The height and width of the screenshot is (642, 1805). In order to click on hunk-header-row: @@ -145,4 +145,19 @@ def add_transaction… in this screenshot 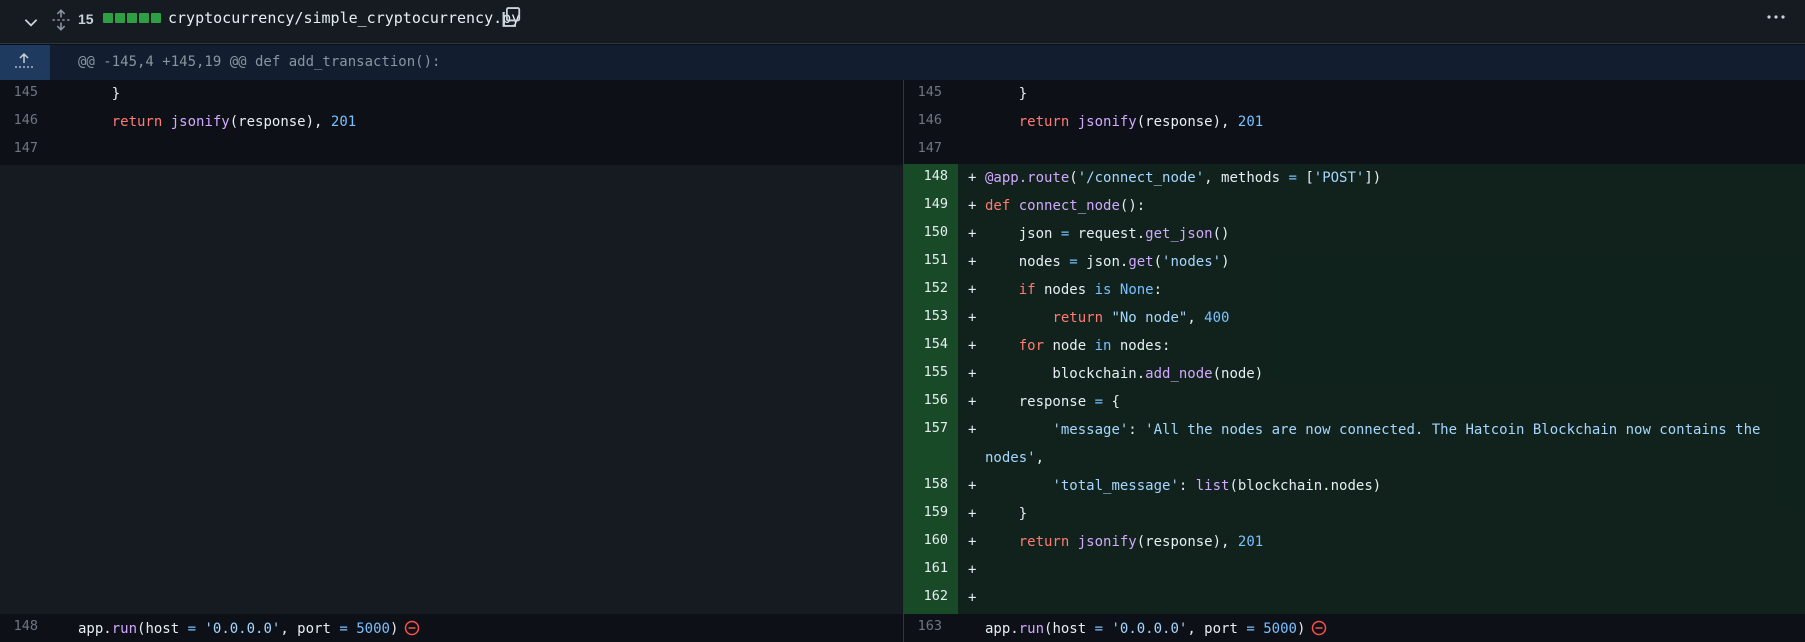, I will do `click(902, 62)`.